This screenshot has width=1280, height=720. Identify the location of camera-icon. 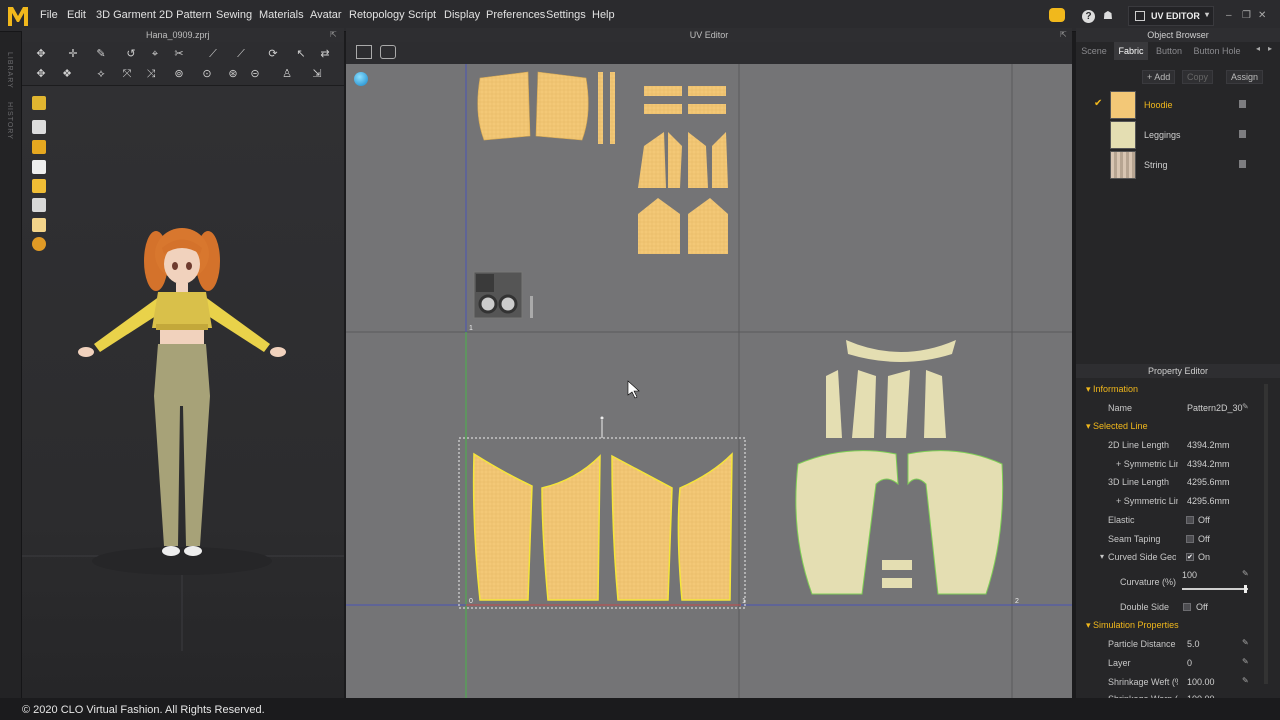
(388, 52).